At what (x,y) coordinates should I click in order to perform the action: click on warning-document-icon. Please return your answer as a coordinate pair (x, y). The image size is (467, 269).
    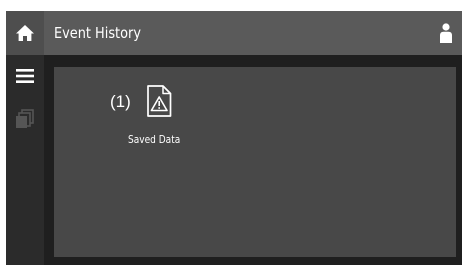
    Looking at the image, I should click on (159, 101).